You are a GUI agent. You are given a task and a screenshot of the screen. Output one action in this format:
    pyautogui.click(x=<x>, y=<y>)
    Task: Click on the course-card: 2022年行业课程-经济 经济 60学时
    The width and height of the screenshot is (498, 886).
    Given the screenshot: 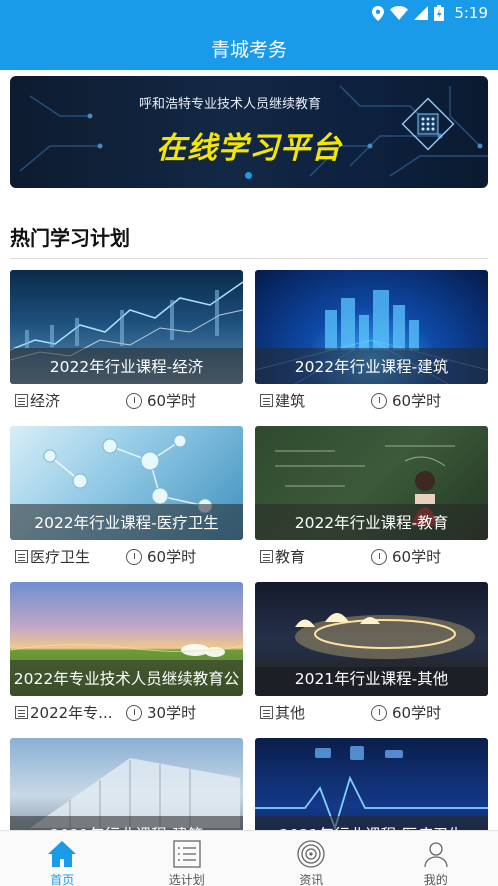 What is the action you would take?
    pyautogui.click(x=126, y=343)
    